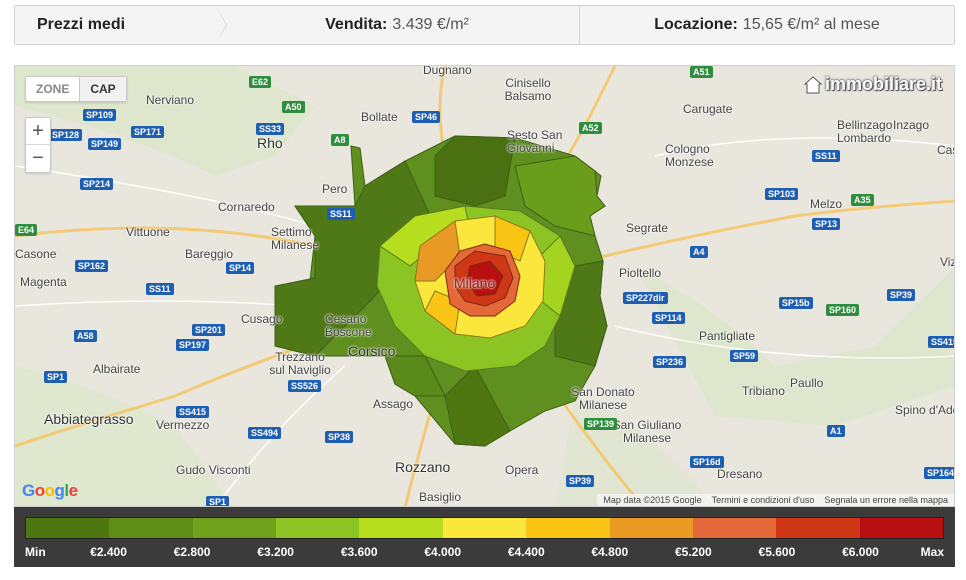  What do you see at coordinates (668, 318) in the screenshot?
I see `road-shield: SP114` at bounding box center [668, 318].